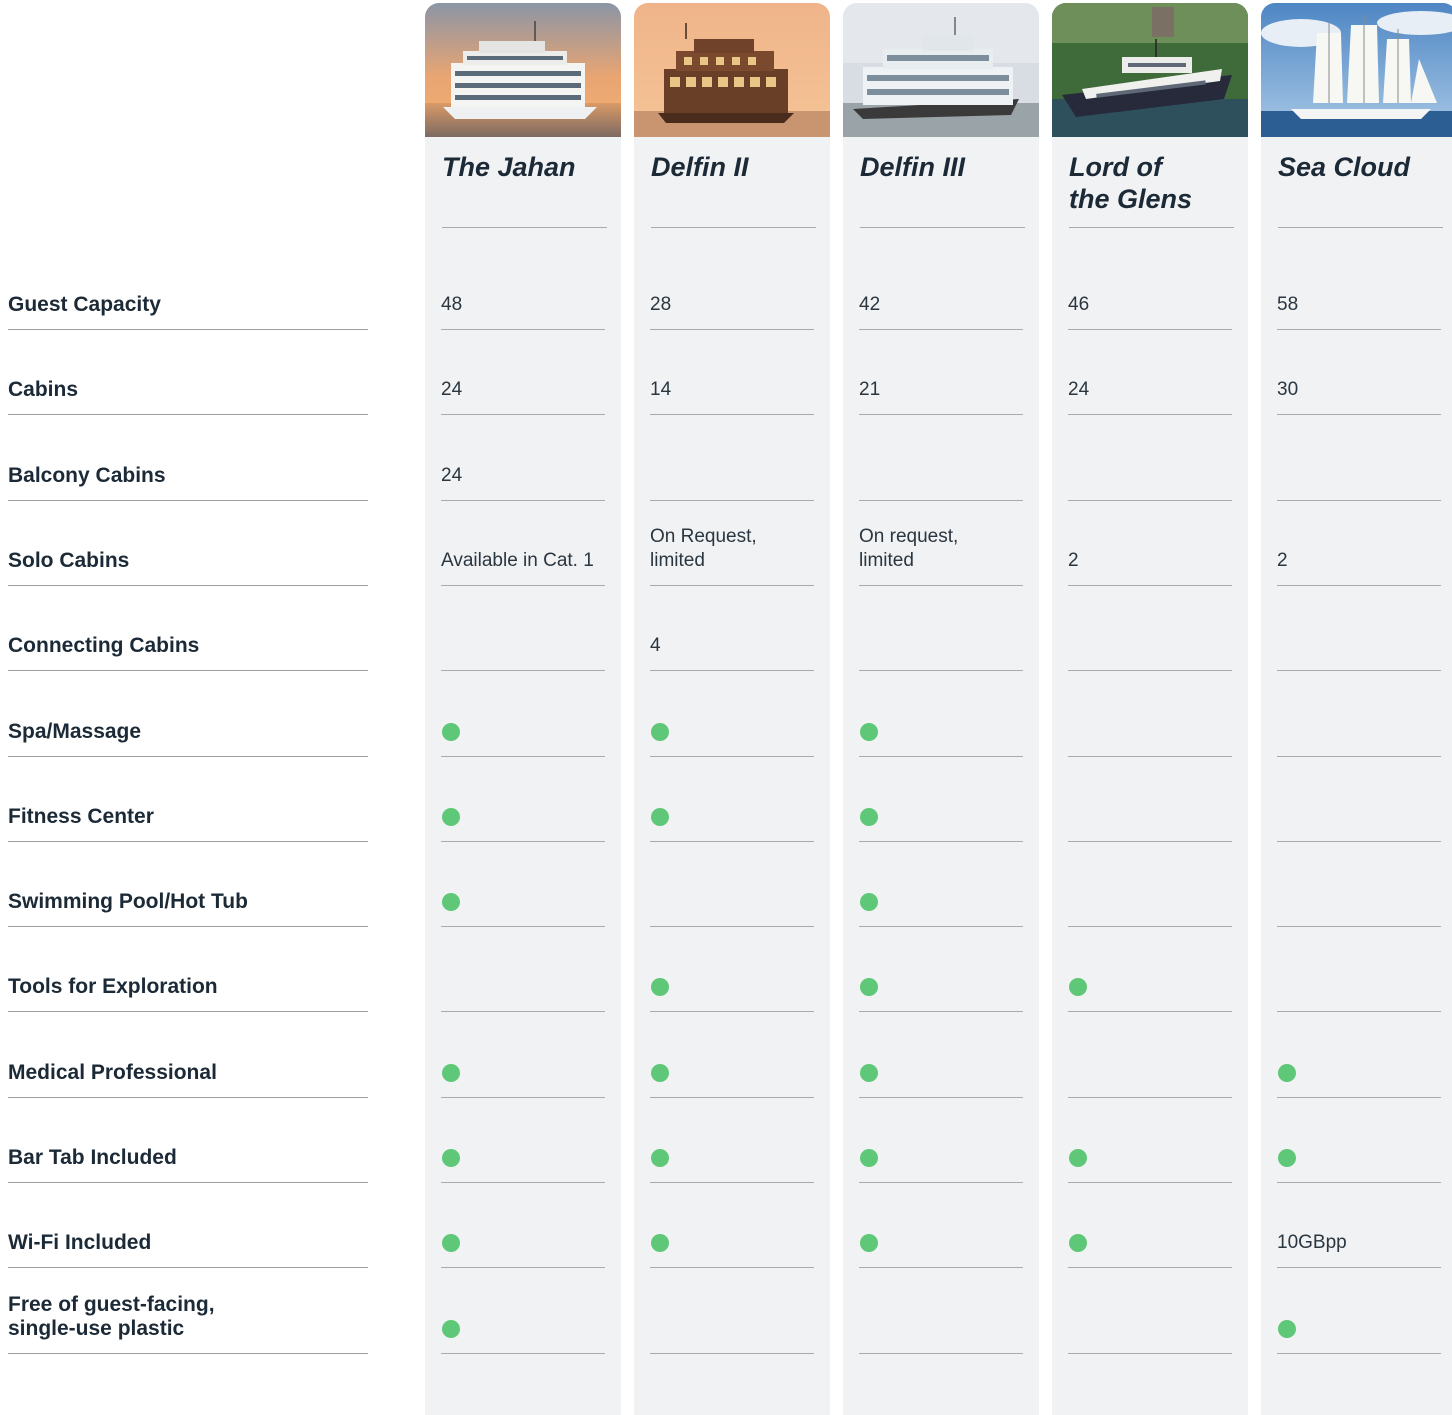 The image size is (1452, 1415). What do you see at coordinates (941, 287) in the screenshot?
I see `cell-guest-capacity: 42` at bounding box center [941, 287].